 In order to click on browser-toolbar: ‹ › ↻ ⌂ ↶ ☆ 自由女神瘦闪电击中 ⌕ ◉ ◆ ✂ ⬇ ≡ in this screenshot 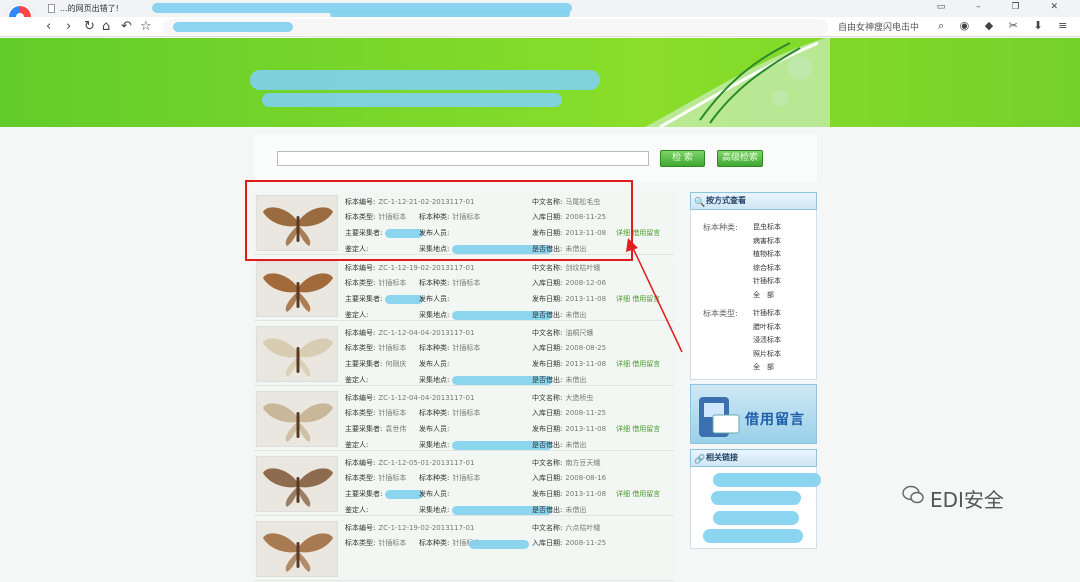, I will do `click(540, 27)`.